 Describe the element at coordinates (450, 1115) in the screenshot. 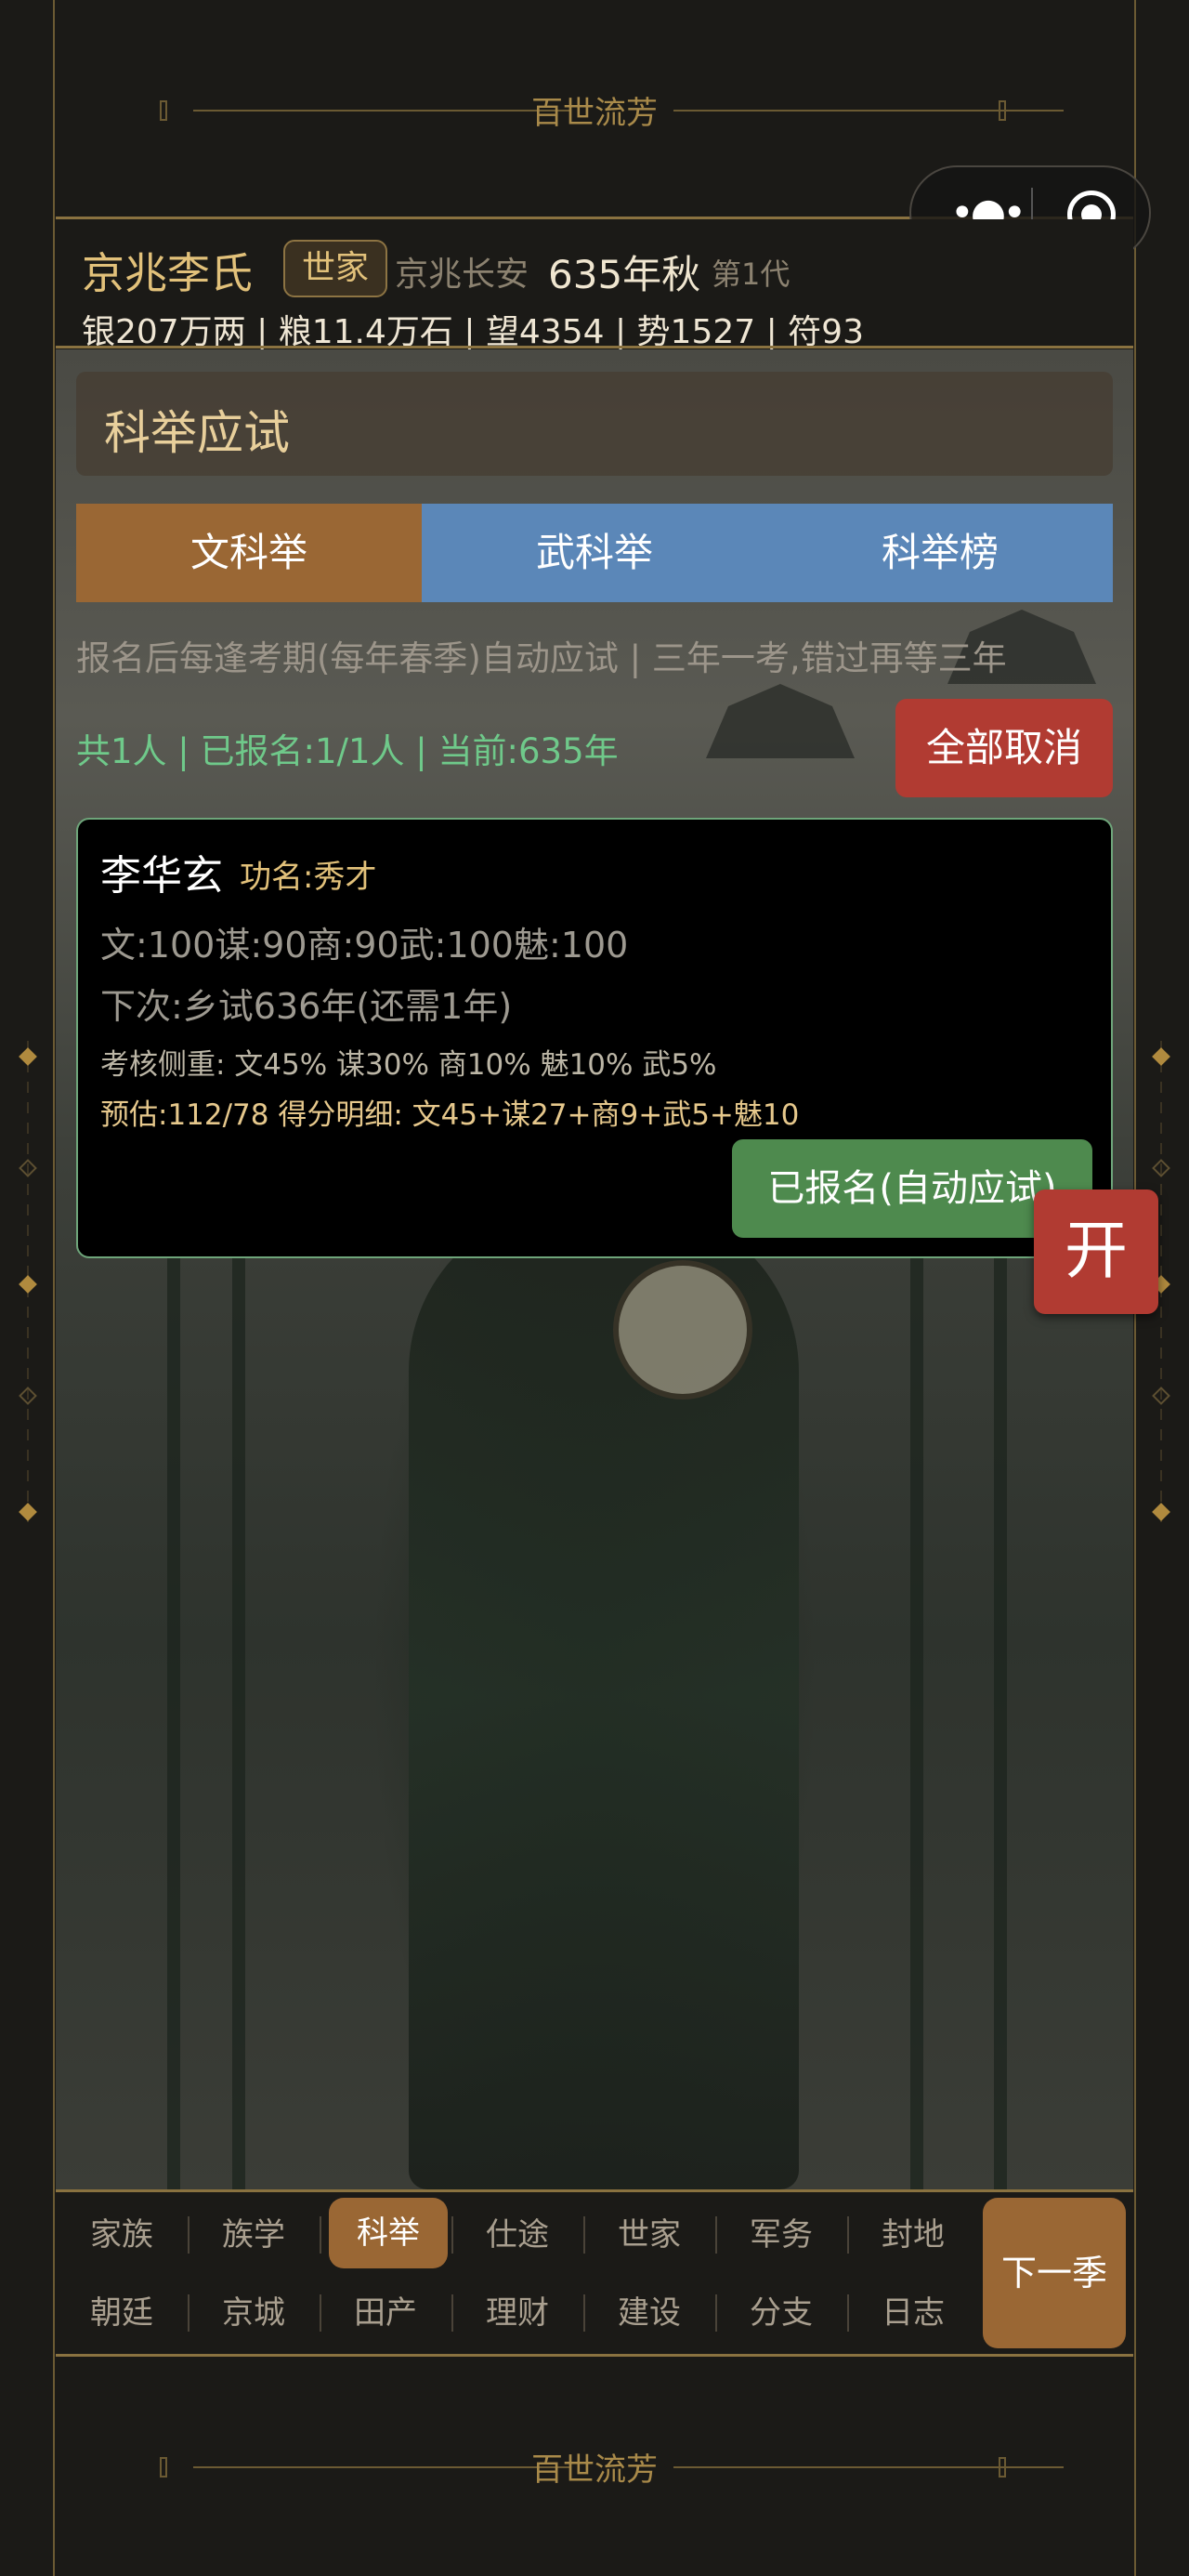

I see `score-estimate: 预估:112/78 得分明细: 文45+谋27+商9+武5+魅10` at that location.